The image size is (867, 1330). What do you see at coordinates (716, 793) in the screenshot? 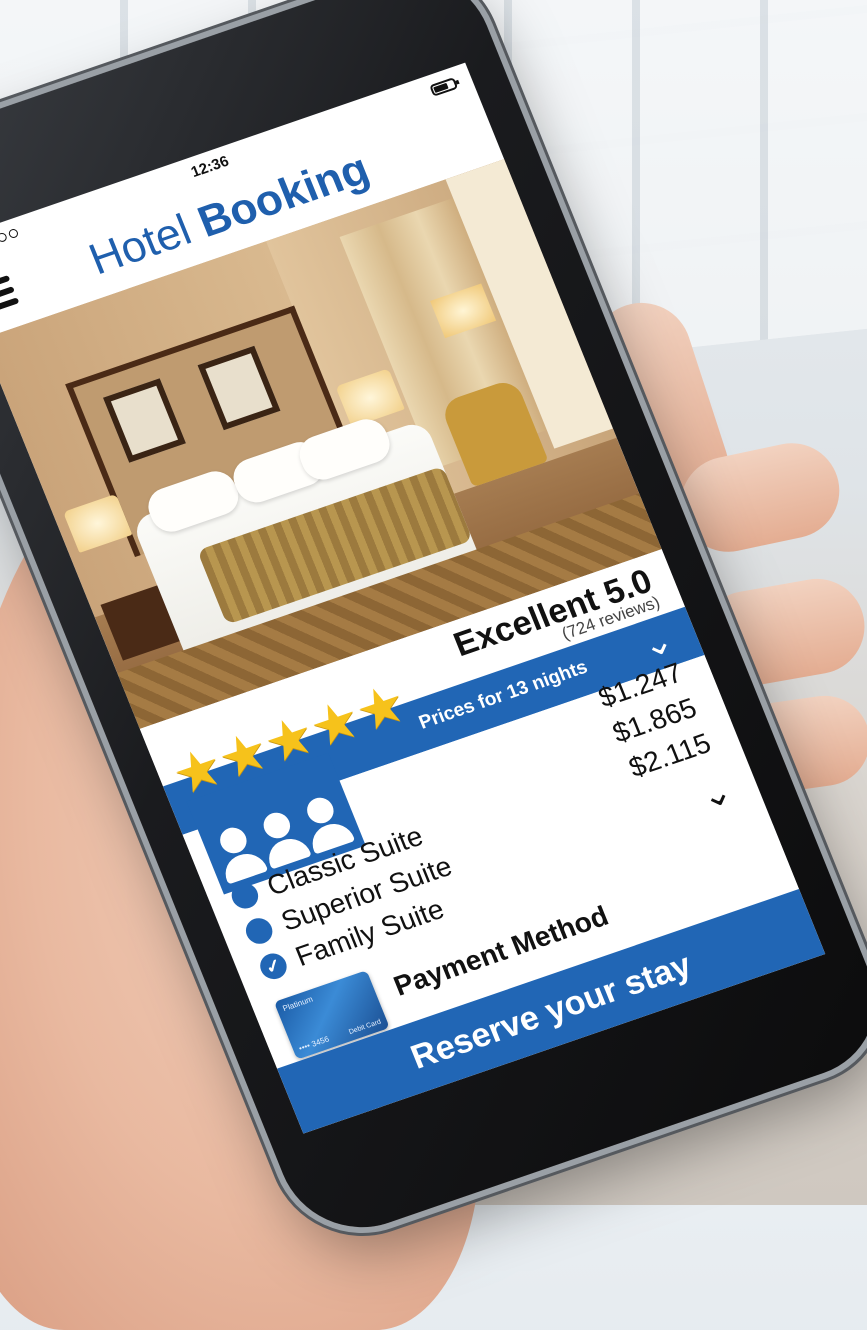
I see `chevron-down-icon: ⌄` at bounding box center [716, 793].